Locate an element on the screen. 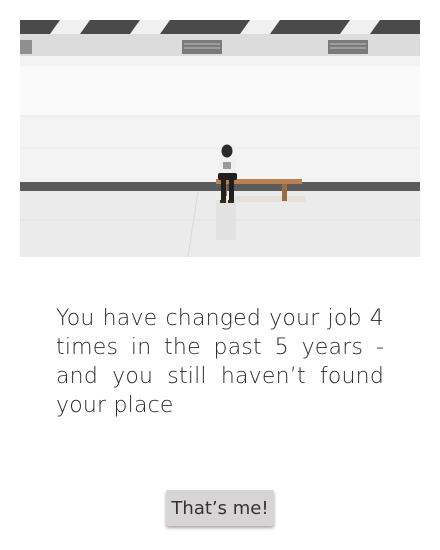 This screenshot has height=550, width=440. thats-me-button: That’s me! is located at coordinates (220, 508).